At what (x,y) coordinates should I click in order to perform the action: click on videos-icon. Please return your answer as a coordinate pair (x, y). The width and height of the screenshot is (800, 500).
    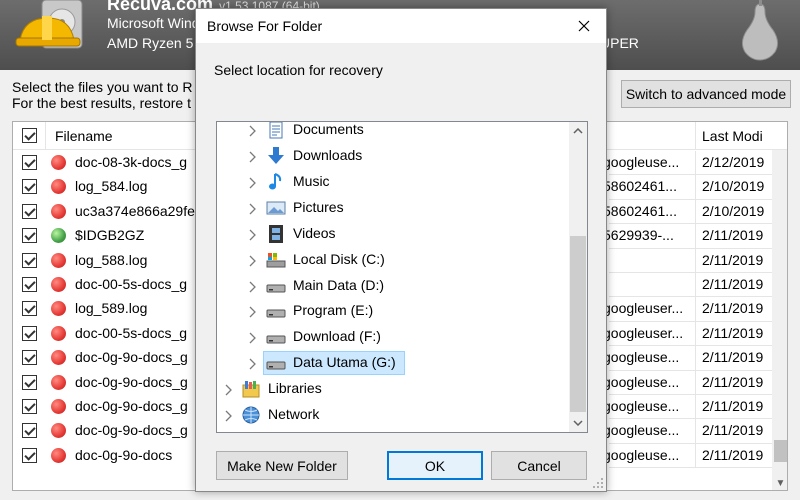
    Looking at the image, I should click on (276, 234).